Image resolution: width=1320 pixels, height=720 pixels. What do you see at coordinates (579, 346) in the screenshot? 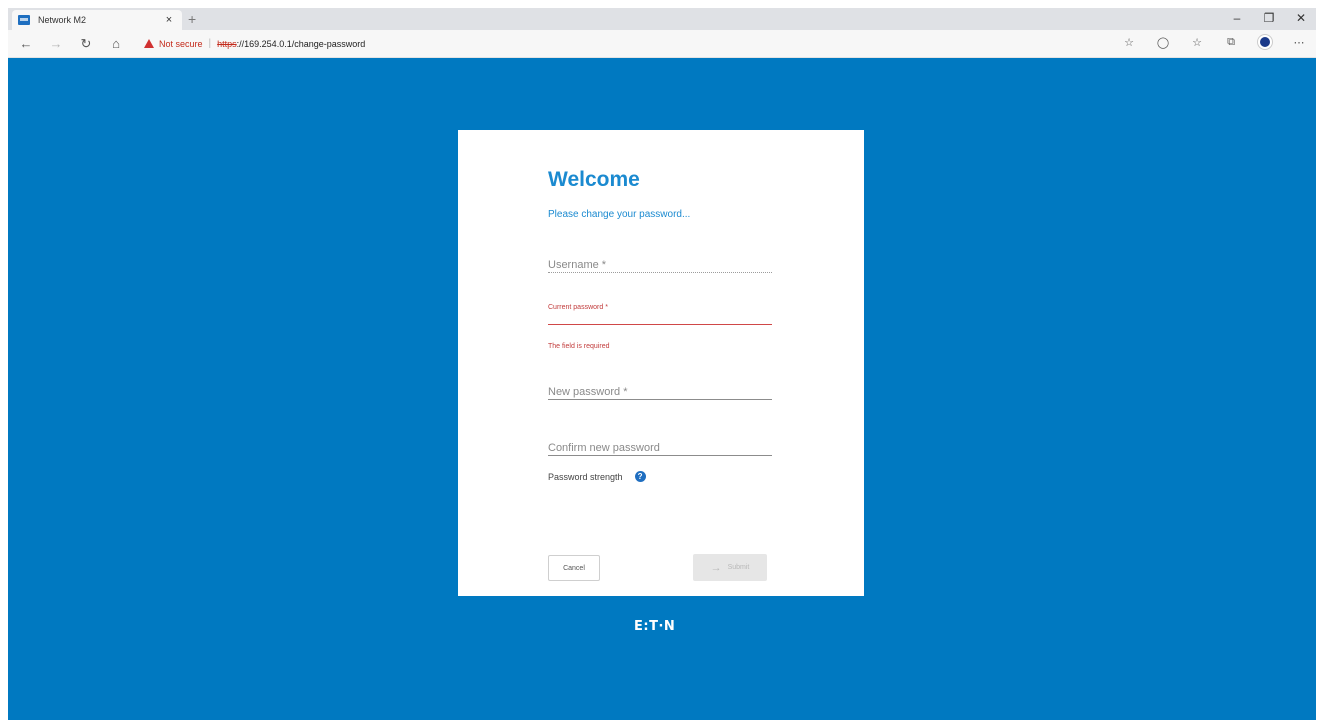
I see `current-password-error-text: The field is required` at bounding box center [579, 346].